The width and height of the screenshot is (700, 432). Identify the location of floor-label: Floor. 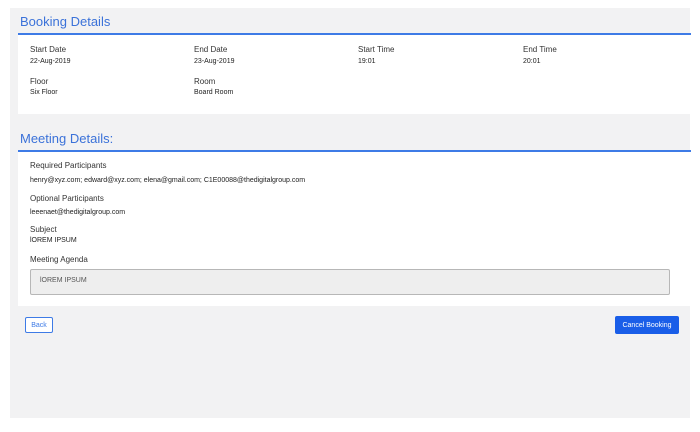
(39, 81).